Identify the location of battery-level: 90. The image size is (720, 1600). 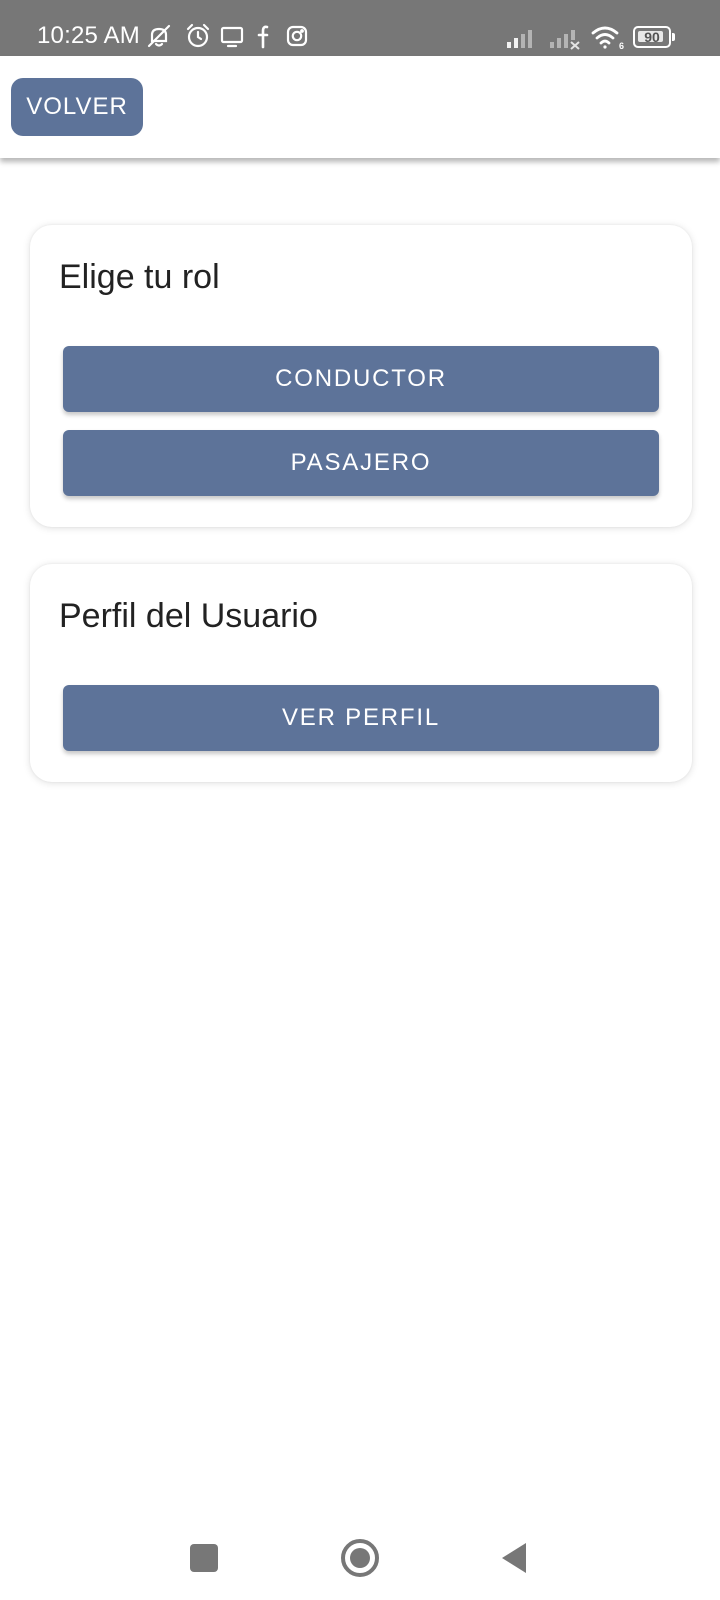
(652, 37).